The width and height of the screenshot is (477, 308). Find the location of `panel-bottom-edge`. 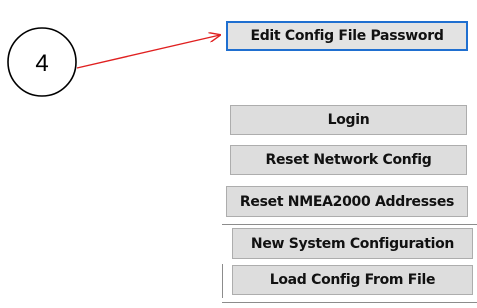

panel-bottom-edge is located at coordinates (349, 302).